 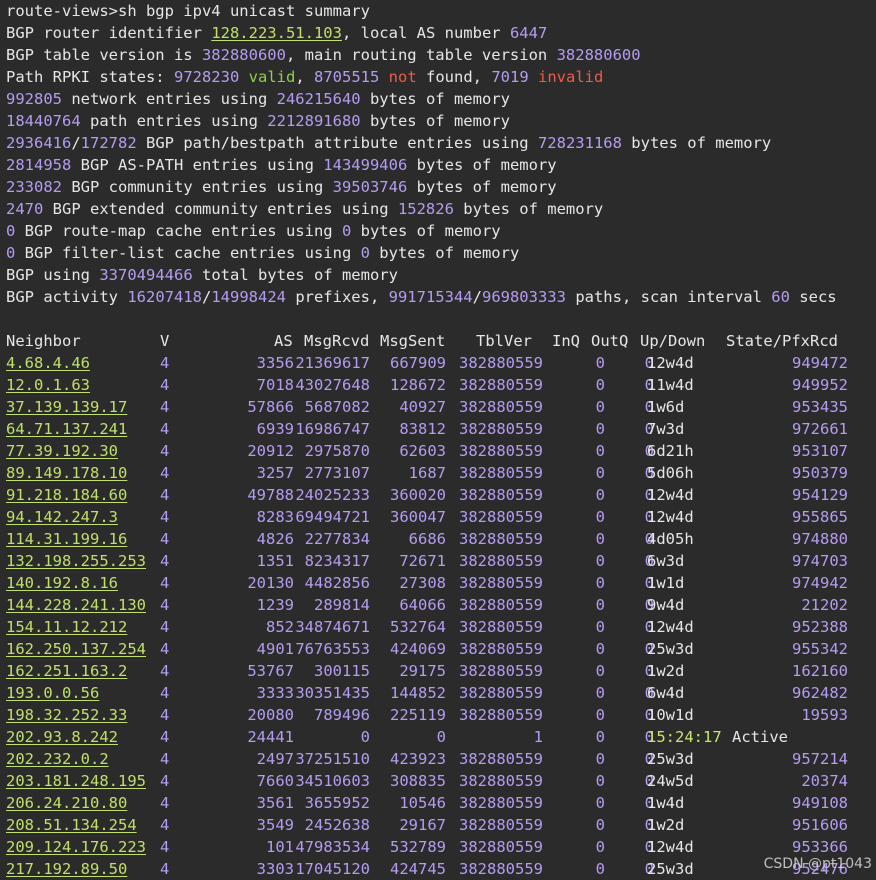 What do you see at coordinates (76, 649) in the screenshot?
I see `neighbor-address: 162.250.137.254` at bounding box center [76, 649].